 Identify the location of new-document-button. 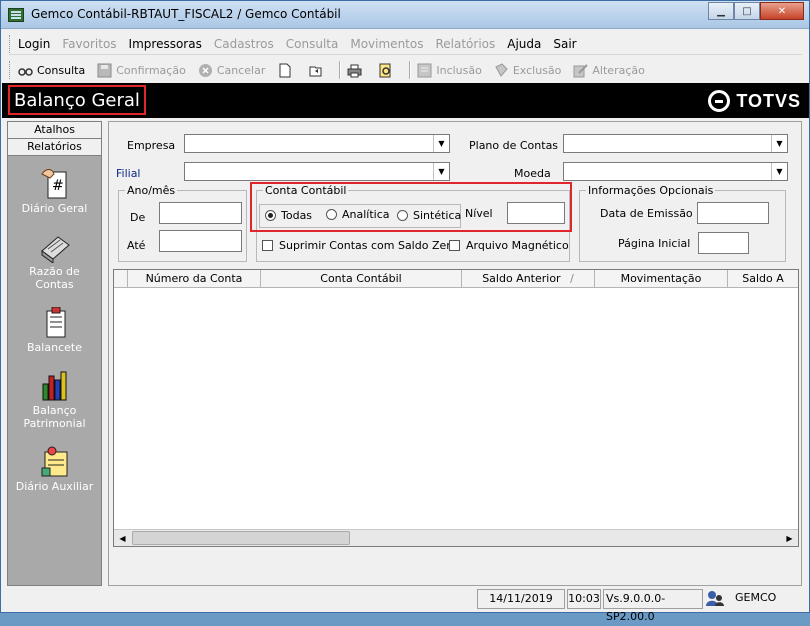
(286, 70).